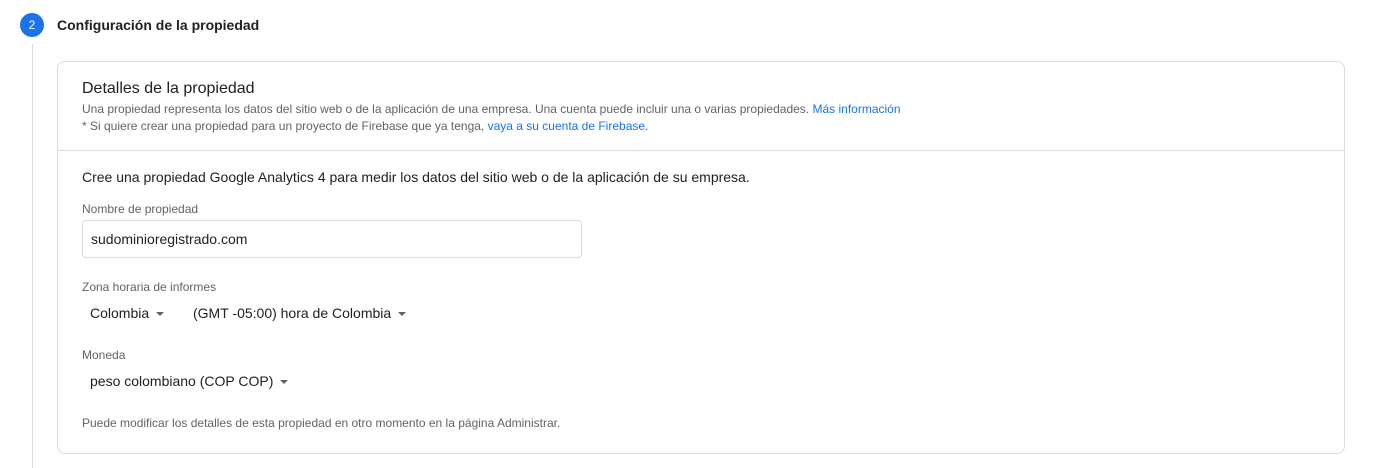  I want to click on country-select: Colombia, so click(127, 313).